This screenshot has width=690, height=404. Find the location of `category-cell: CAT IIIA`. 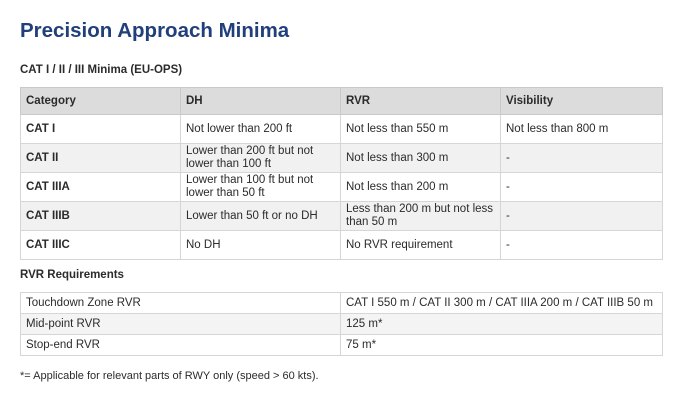

category-cell: CAT IIIA is located at coordinates (100, 187).